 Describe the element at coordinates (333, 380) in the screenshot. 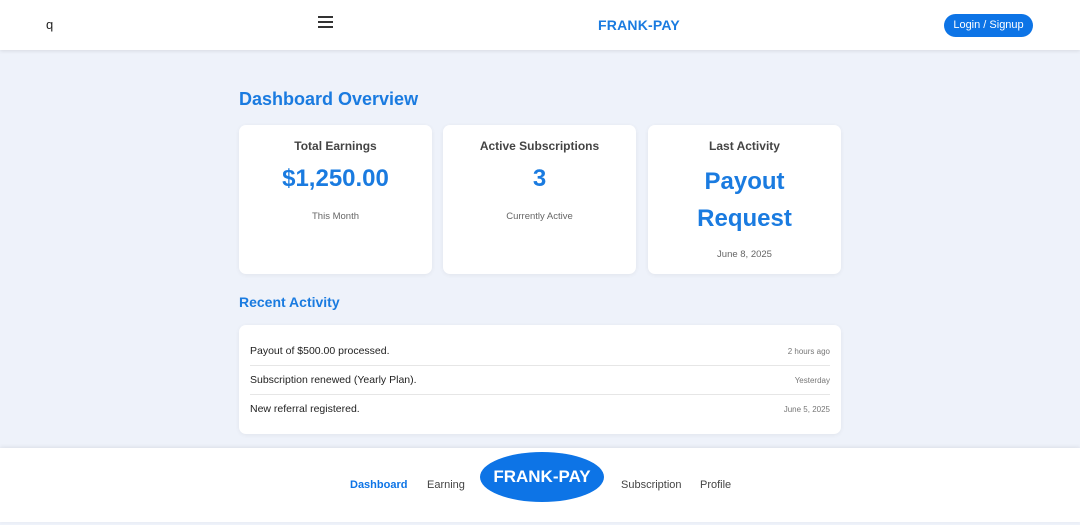

I see `activity-text: Subscription renewed (Yearly Plan).` at that location.